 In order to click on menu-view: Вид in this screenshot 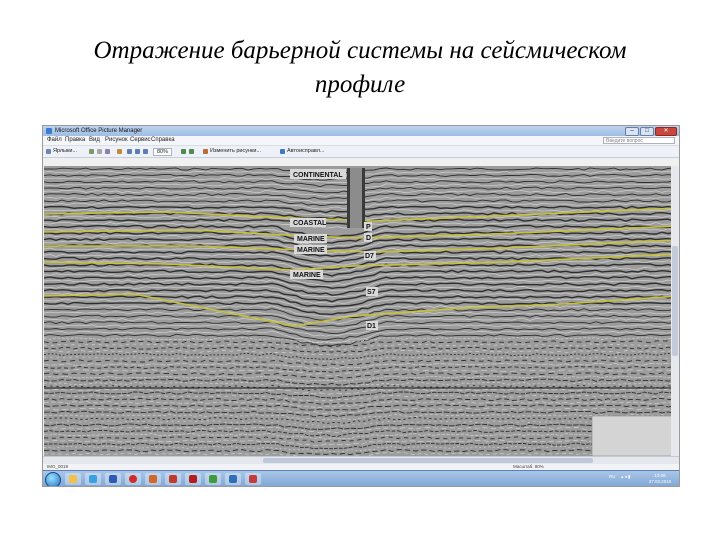, I will do `click(94, 140)`.